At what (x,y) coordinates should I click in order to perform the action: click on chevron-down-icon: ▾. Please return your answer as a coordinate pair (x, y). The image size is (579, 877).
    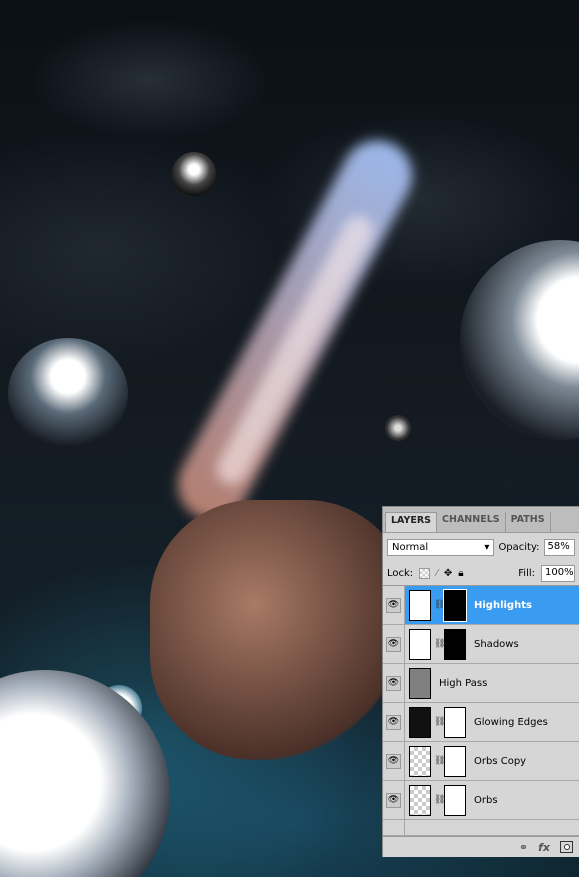
    Looking at the image, I should click on (487, 547).